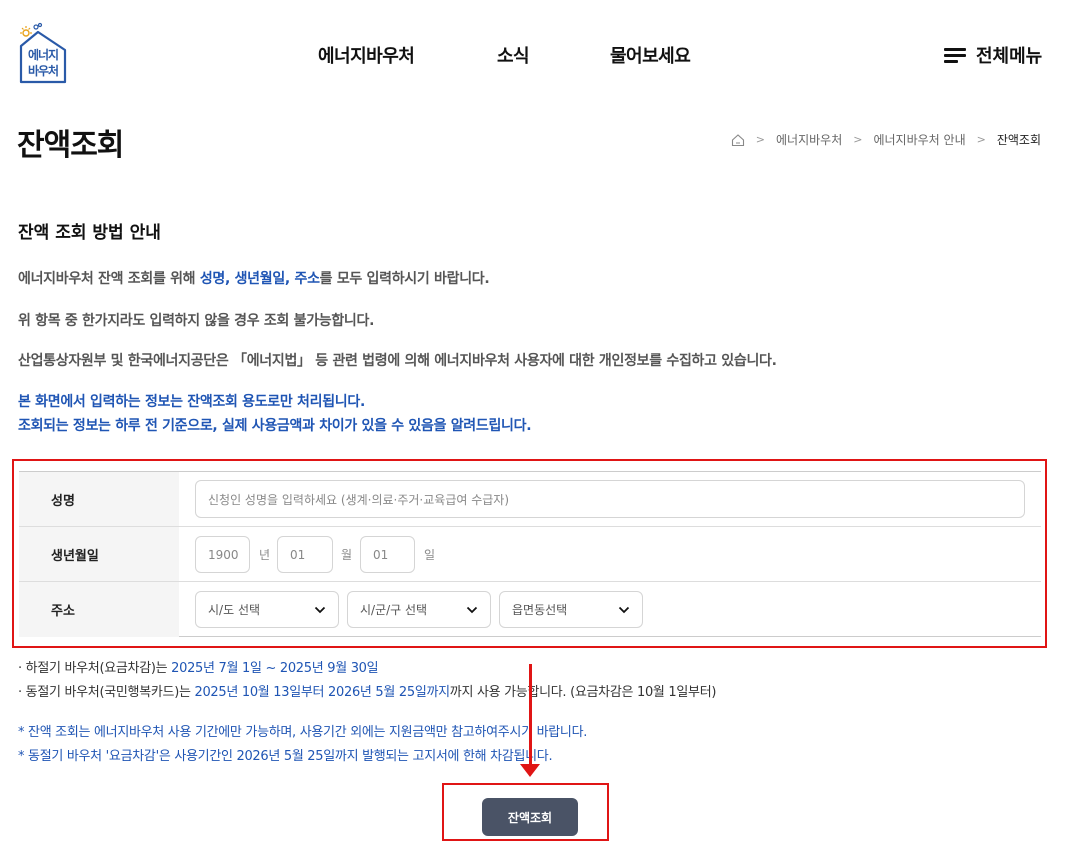 The height and width of the screenshot is (841, 1081). What do you see at coordinates (1018, 140) in the screenshot?
I see `breadcrumb-current: 잔액조회` at bounding box center [1018, 140].